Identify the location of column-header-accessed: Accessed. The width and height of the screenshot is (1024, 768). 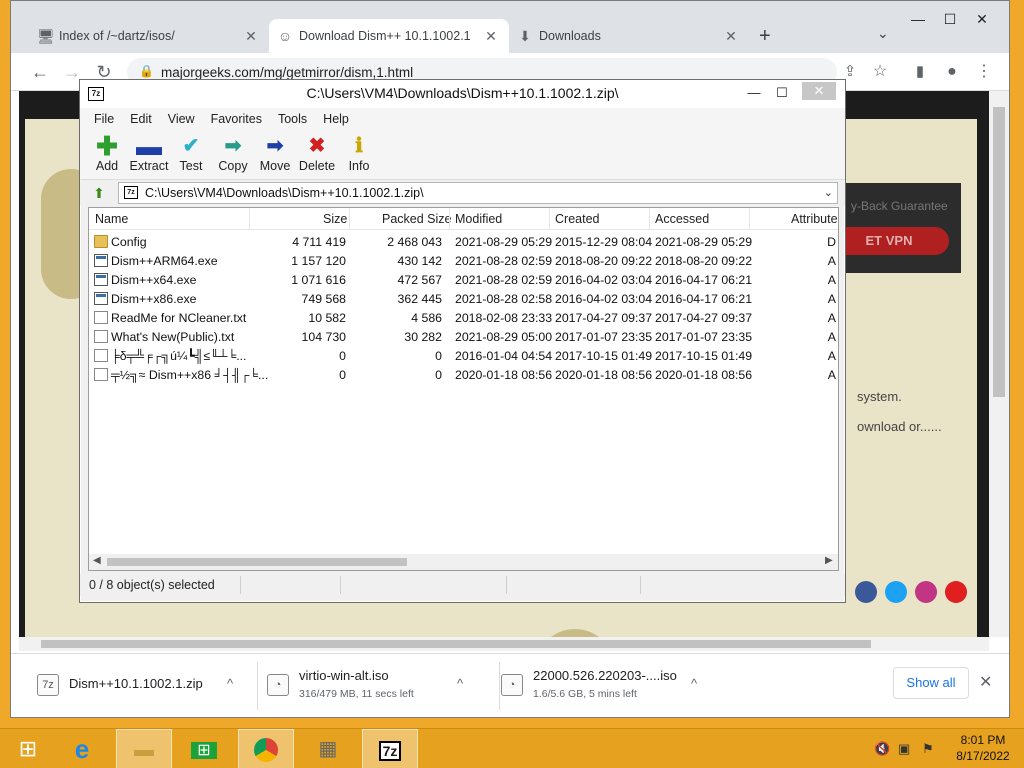
(682, 219).